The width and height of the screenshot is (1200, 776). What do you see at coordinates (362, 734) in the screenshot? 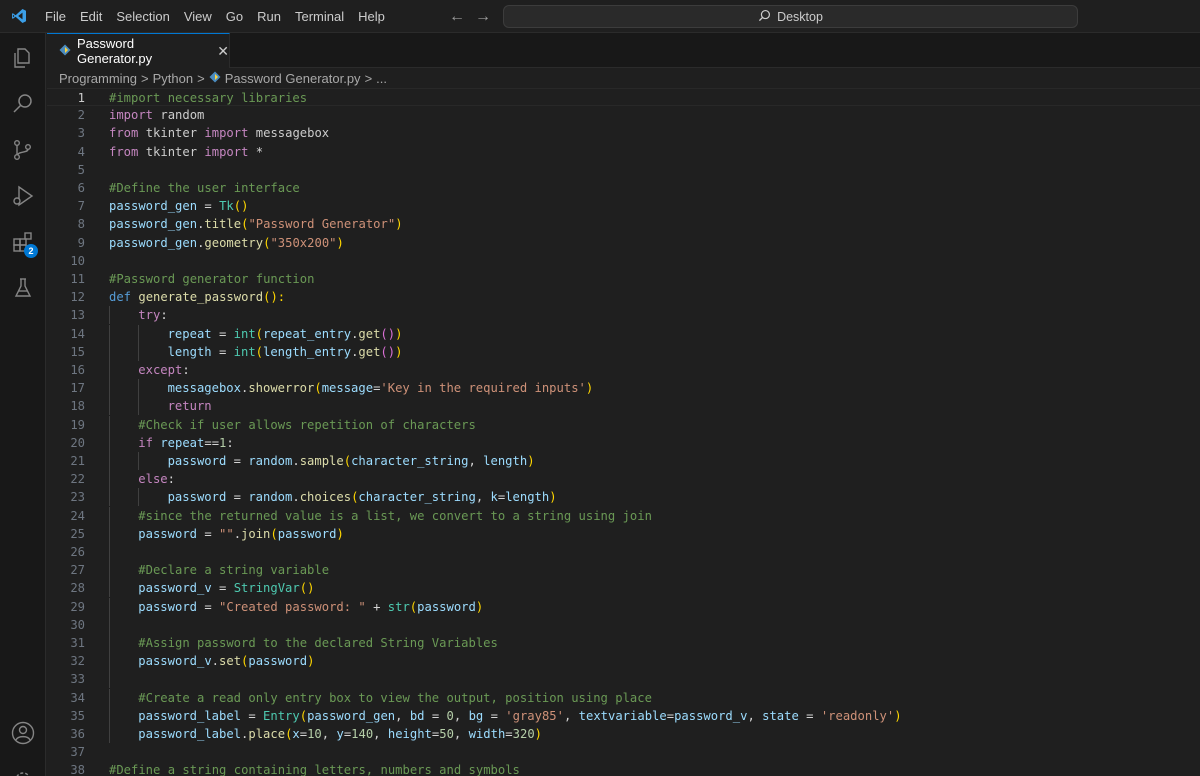
I see `code-token: 140` at bounding box center [362, 734].